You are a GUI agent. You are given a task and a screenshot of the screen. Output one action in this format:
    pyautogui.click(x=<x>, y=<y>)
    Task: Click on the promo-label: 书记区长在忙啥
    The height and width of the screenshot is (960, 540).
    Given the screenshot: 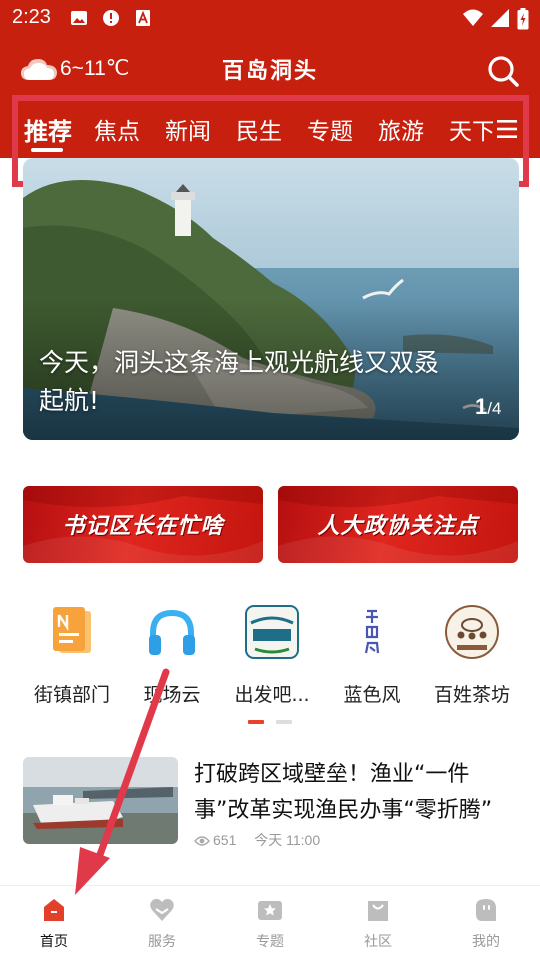 What is the action you would take?
    pyautogui.click(x=143, y=526)
    